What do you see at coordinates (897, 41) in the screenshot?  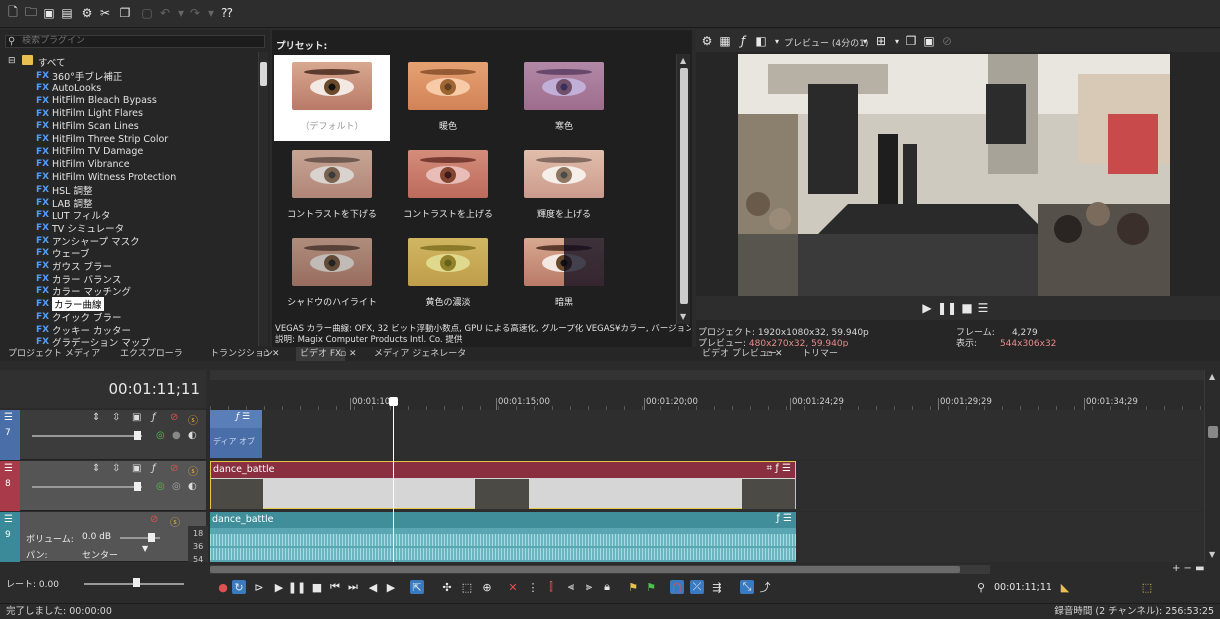 I see `grid-dropdown-icon: ▾` at bounding box center [897, 41].